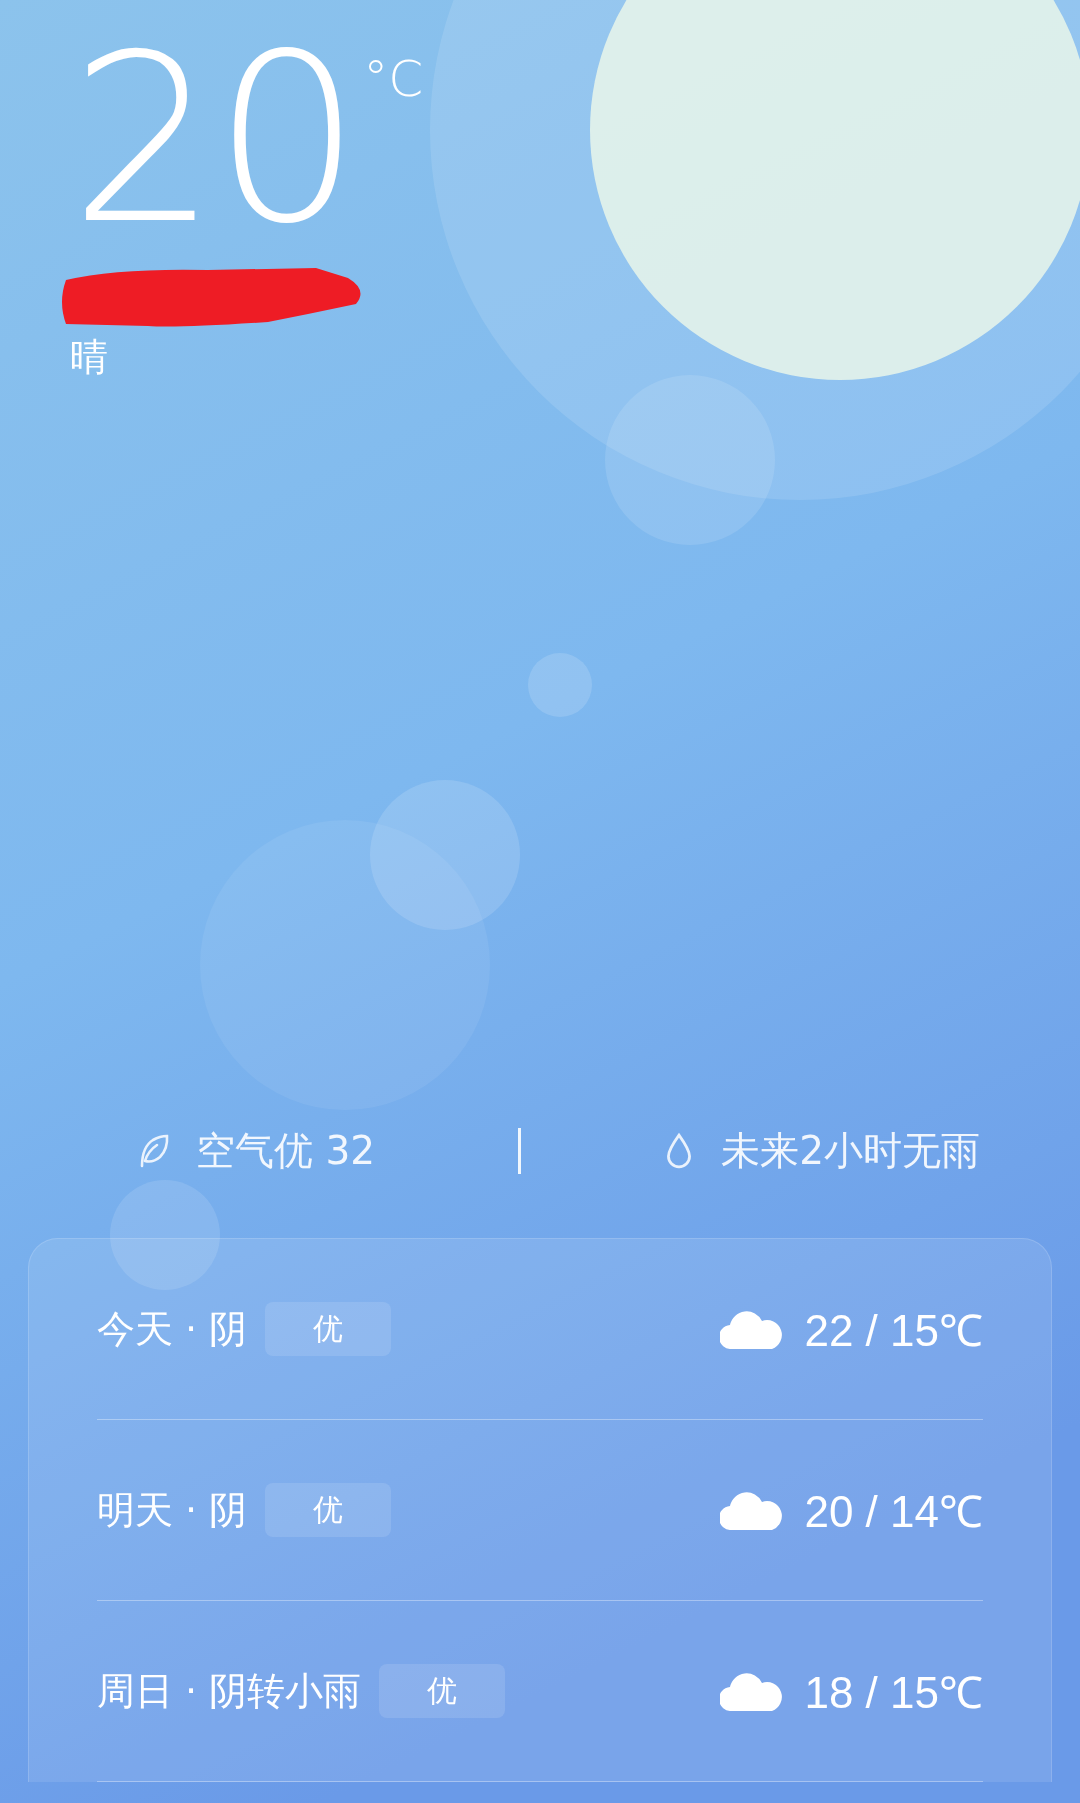 This screenshot has height=1803, width=1080. Describe the element at coordinates (540, 1329) in the screenshot. I see `forecast-row: 今天 · 阴 优 22 / 15℃` at that location.